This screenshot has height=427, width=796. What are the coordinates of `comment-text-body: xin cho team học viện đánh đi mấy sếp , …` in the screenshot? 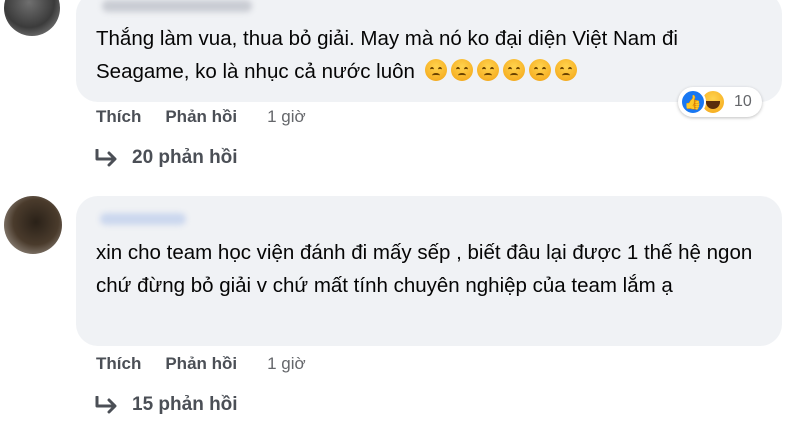 It's located at (424, 269).